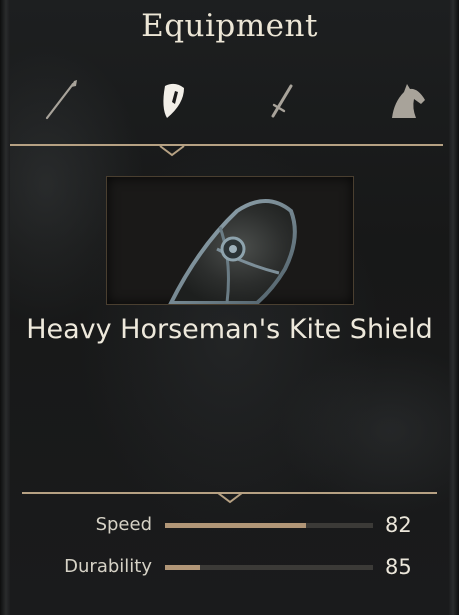 Image resolution: width=459 pixels, height=615 pixels. What do you see at coordinates (232, 251) in the screenshot?
I see `kite-shield-icon` at bounding box center [232, 251].